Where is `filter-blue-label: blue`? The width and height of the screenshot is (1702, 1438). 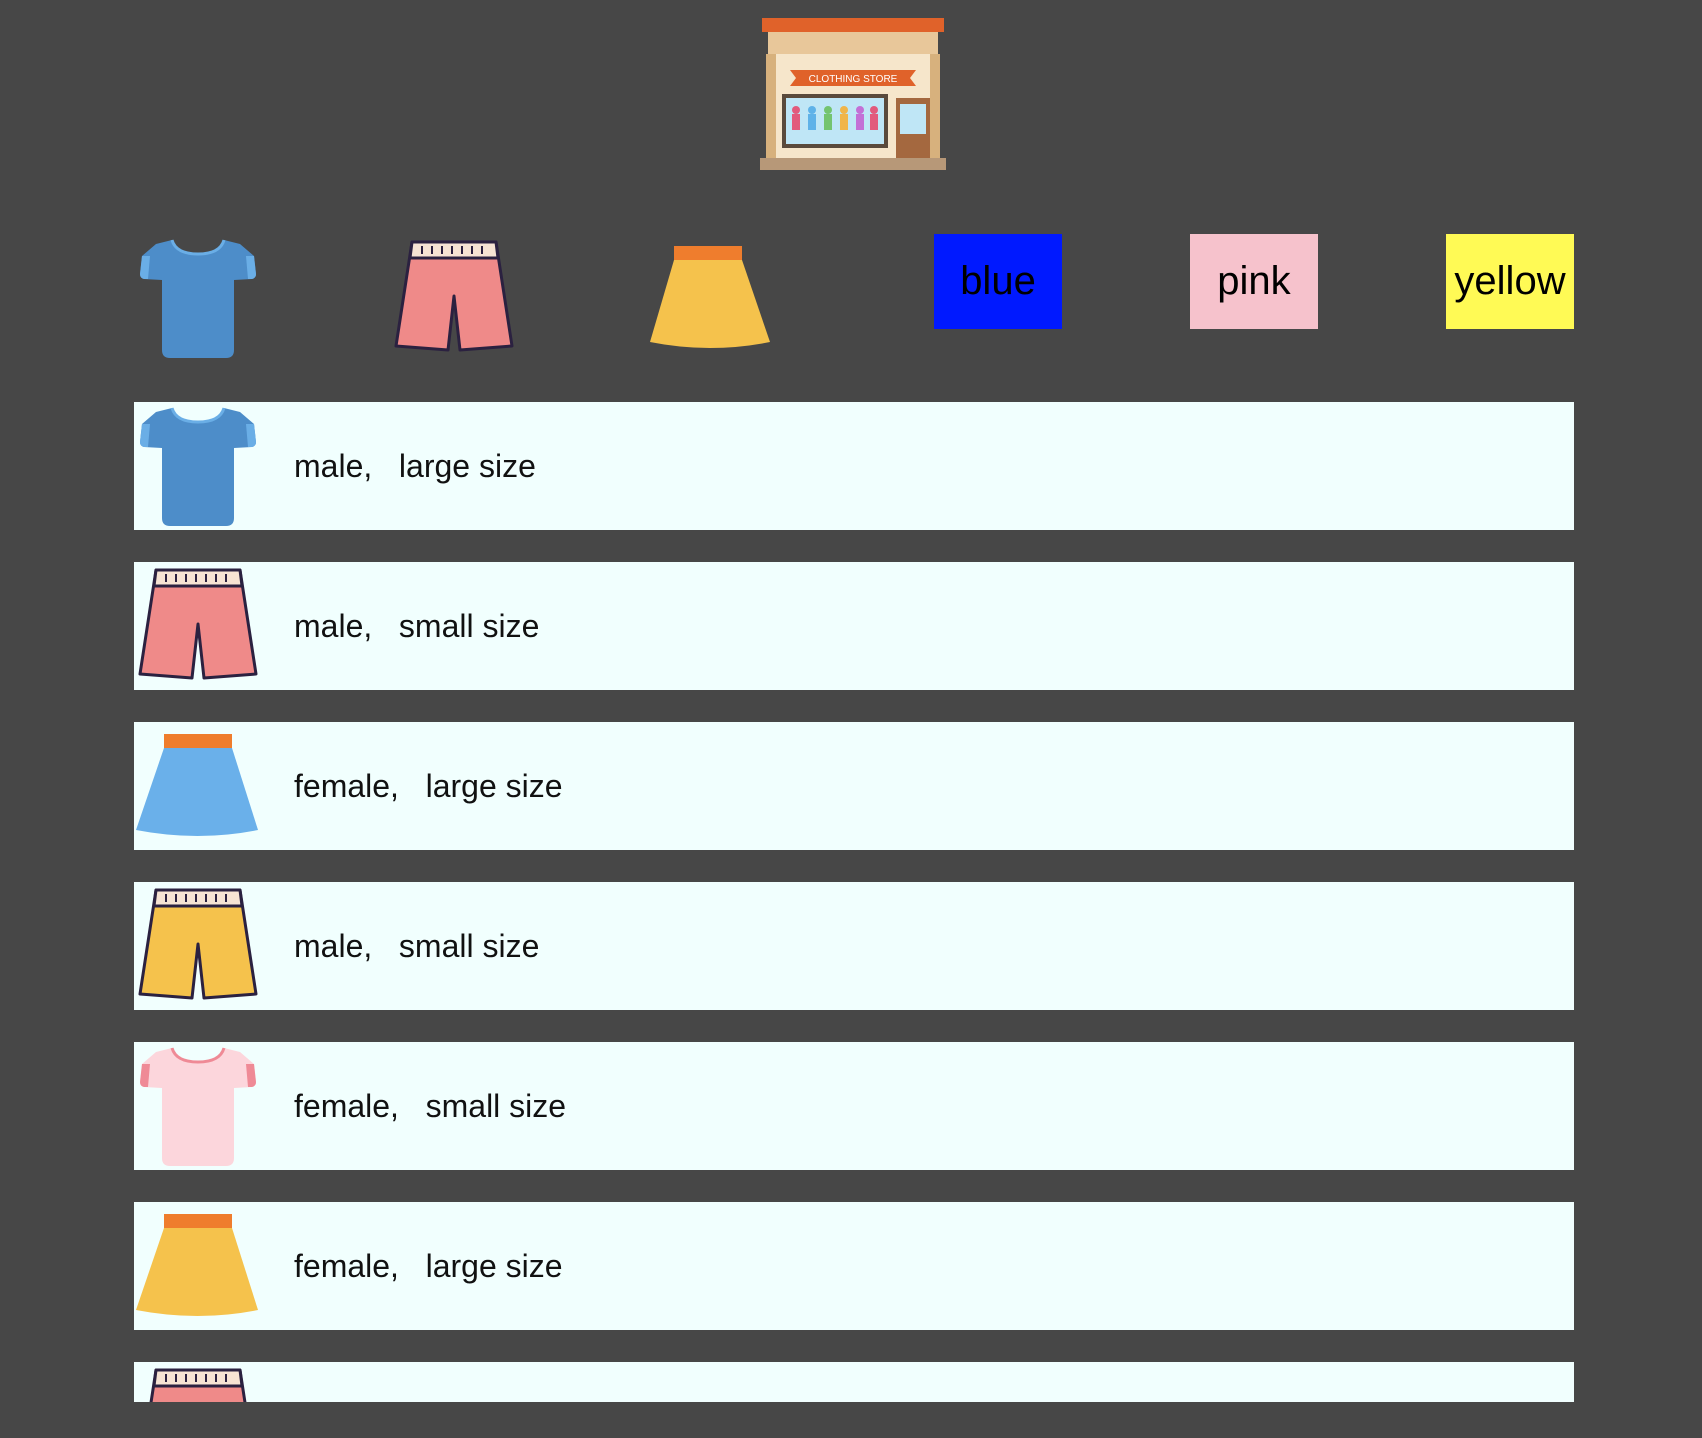
filter-blue-label: blue is located at coordinates (998, 281).